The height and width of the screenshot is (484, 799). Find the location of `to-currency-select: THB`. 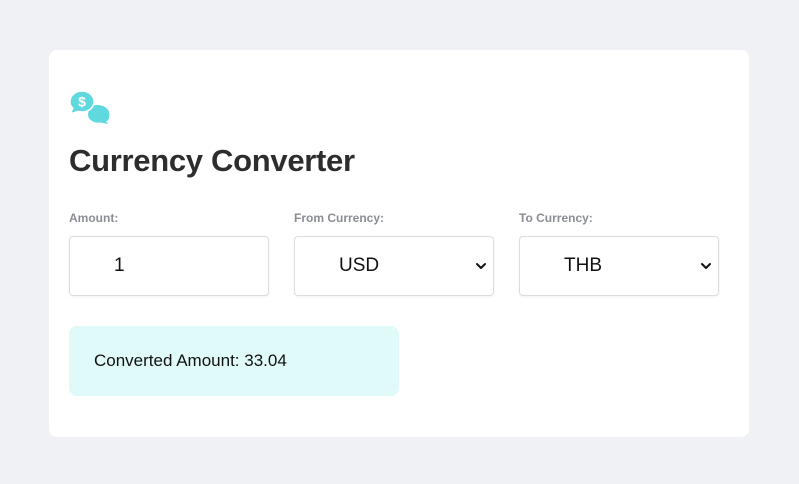

to-currency-select: THB is located at coordinates (619, 266).